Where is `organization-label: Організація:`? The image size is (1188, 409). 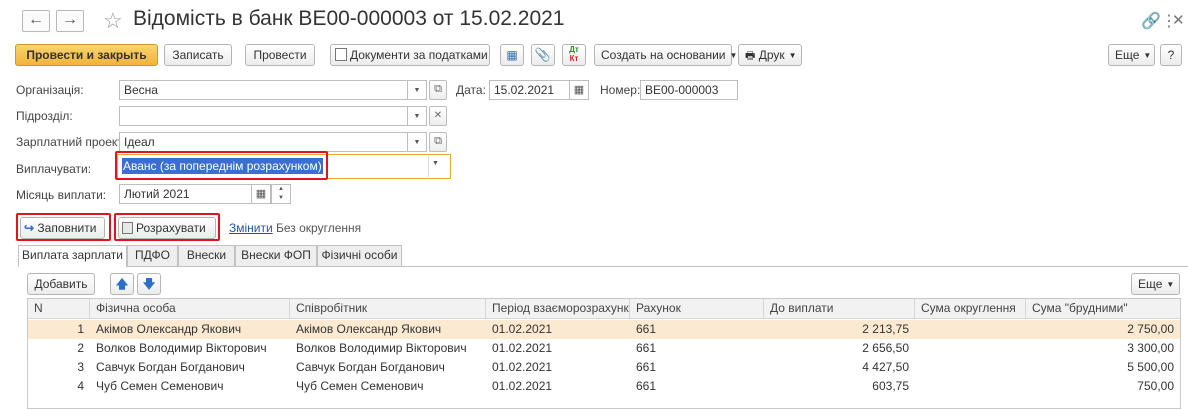
organization-label: Організація: is located at coordinates (50, 90).